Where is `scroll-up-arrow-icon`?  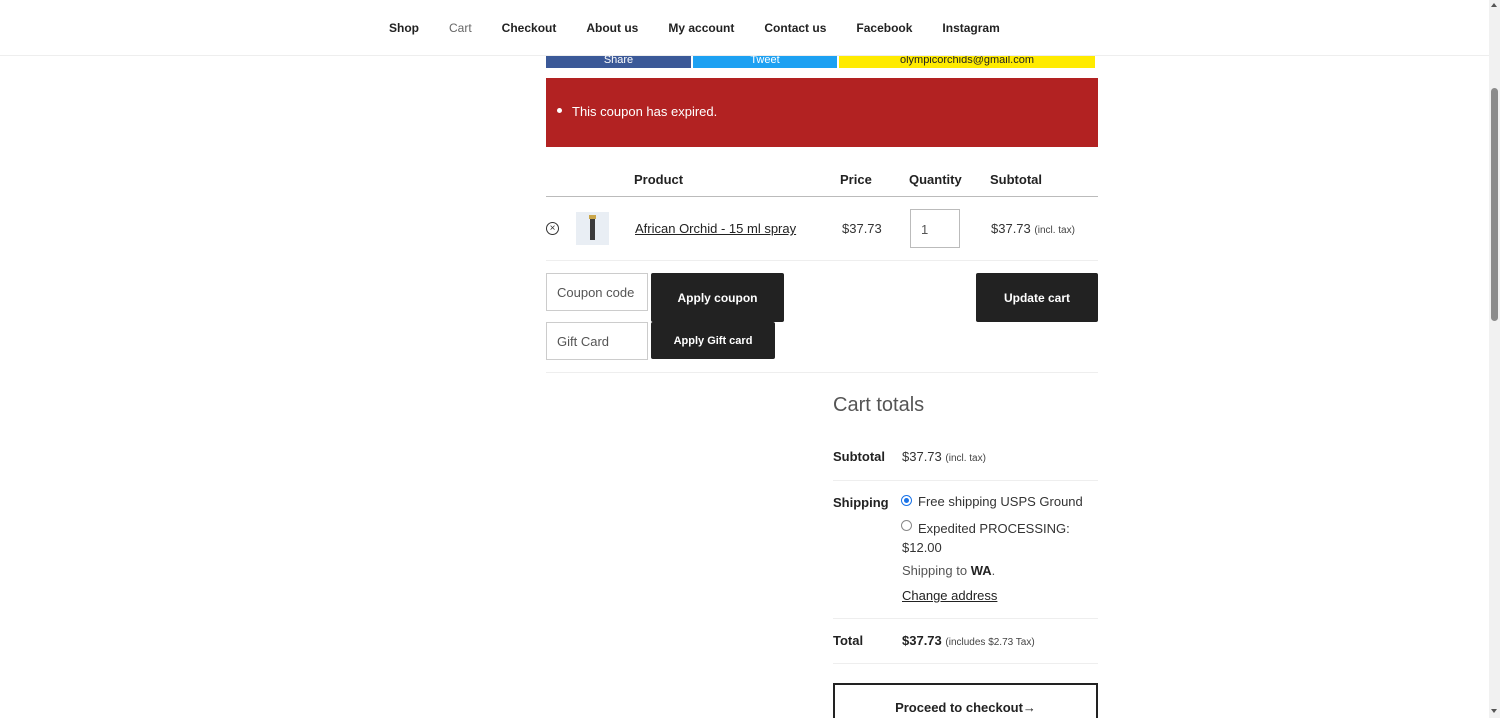 scroll-up-arrow-icon is located at coordinates (1494, 5).